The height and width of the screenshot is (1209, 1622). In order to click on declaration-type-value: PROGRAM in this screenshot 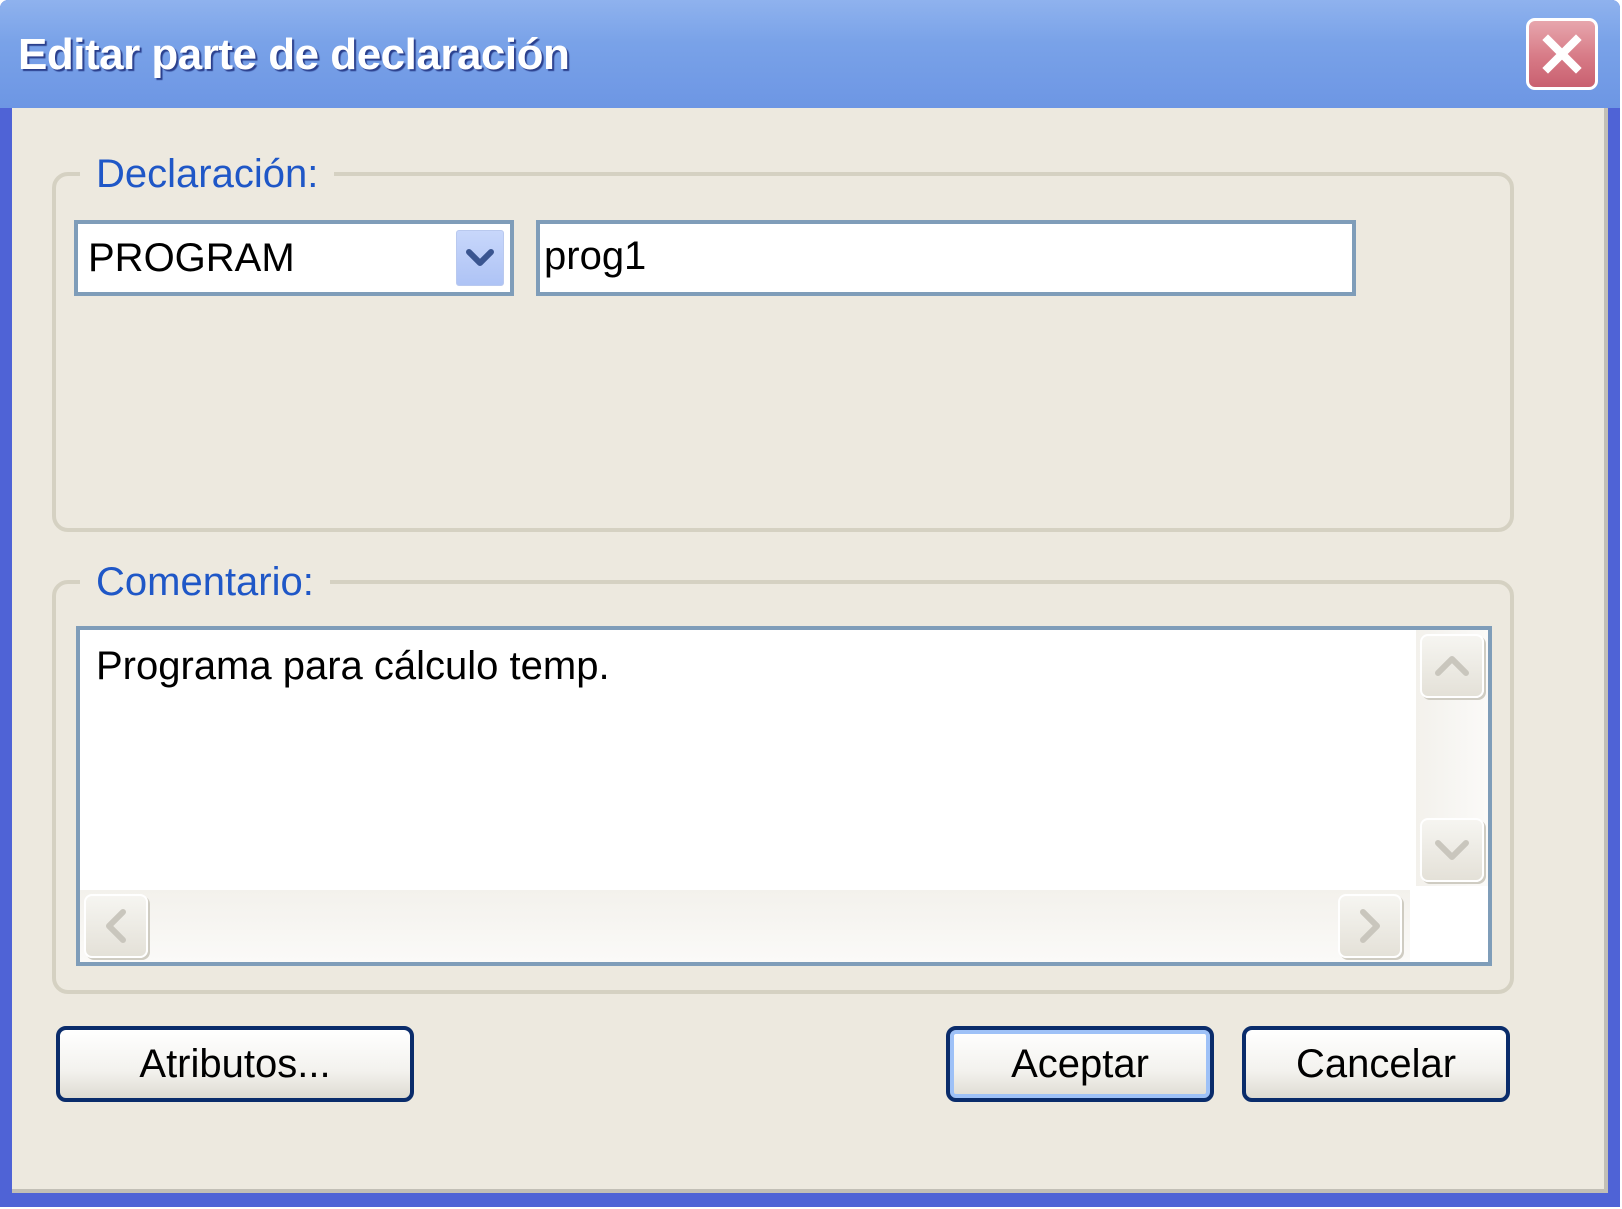, I will do `click(191, 258)`.